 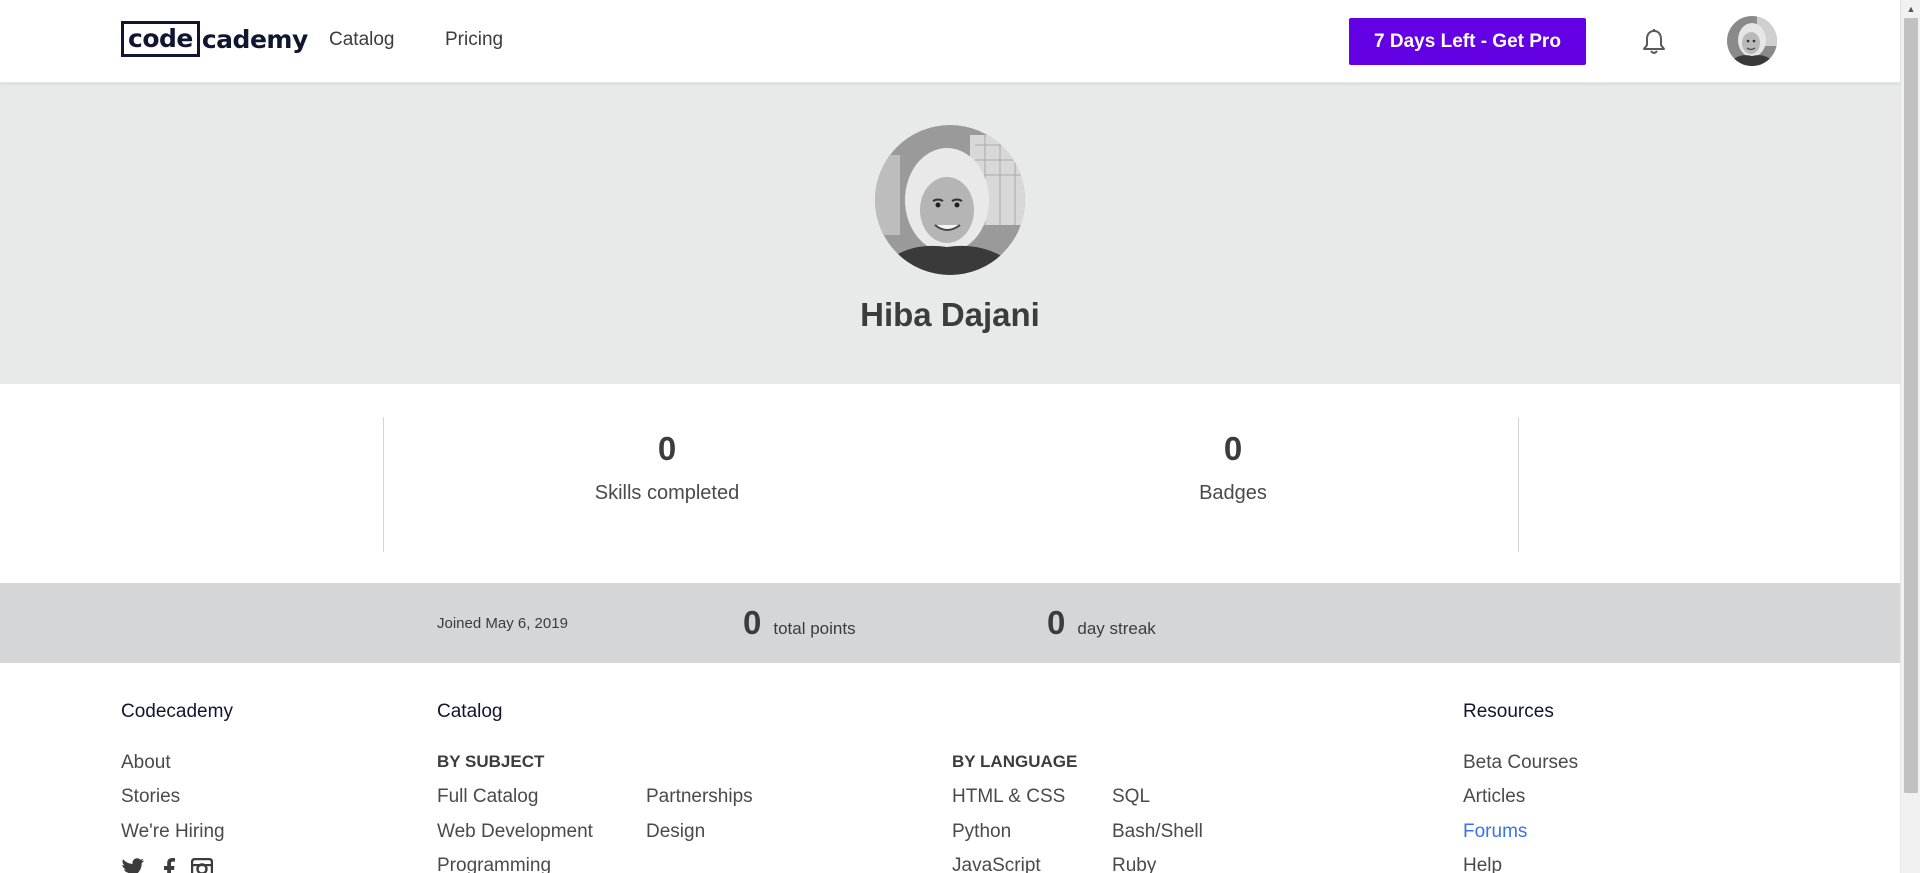 What do you see at coordinates (675, 832) in the screenshot?
I see `footer-design-link: Design` at bounding box center [675, 832].